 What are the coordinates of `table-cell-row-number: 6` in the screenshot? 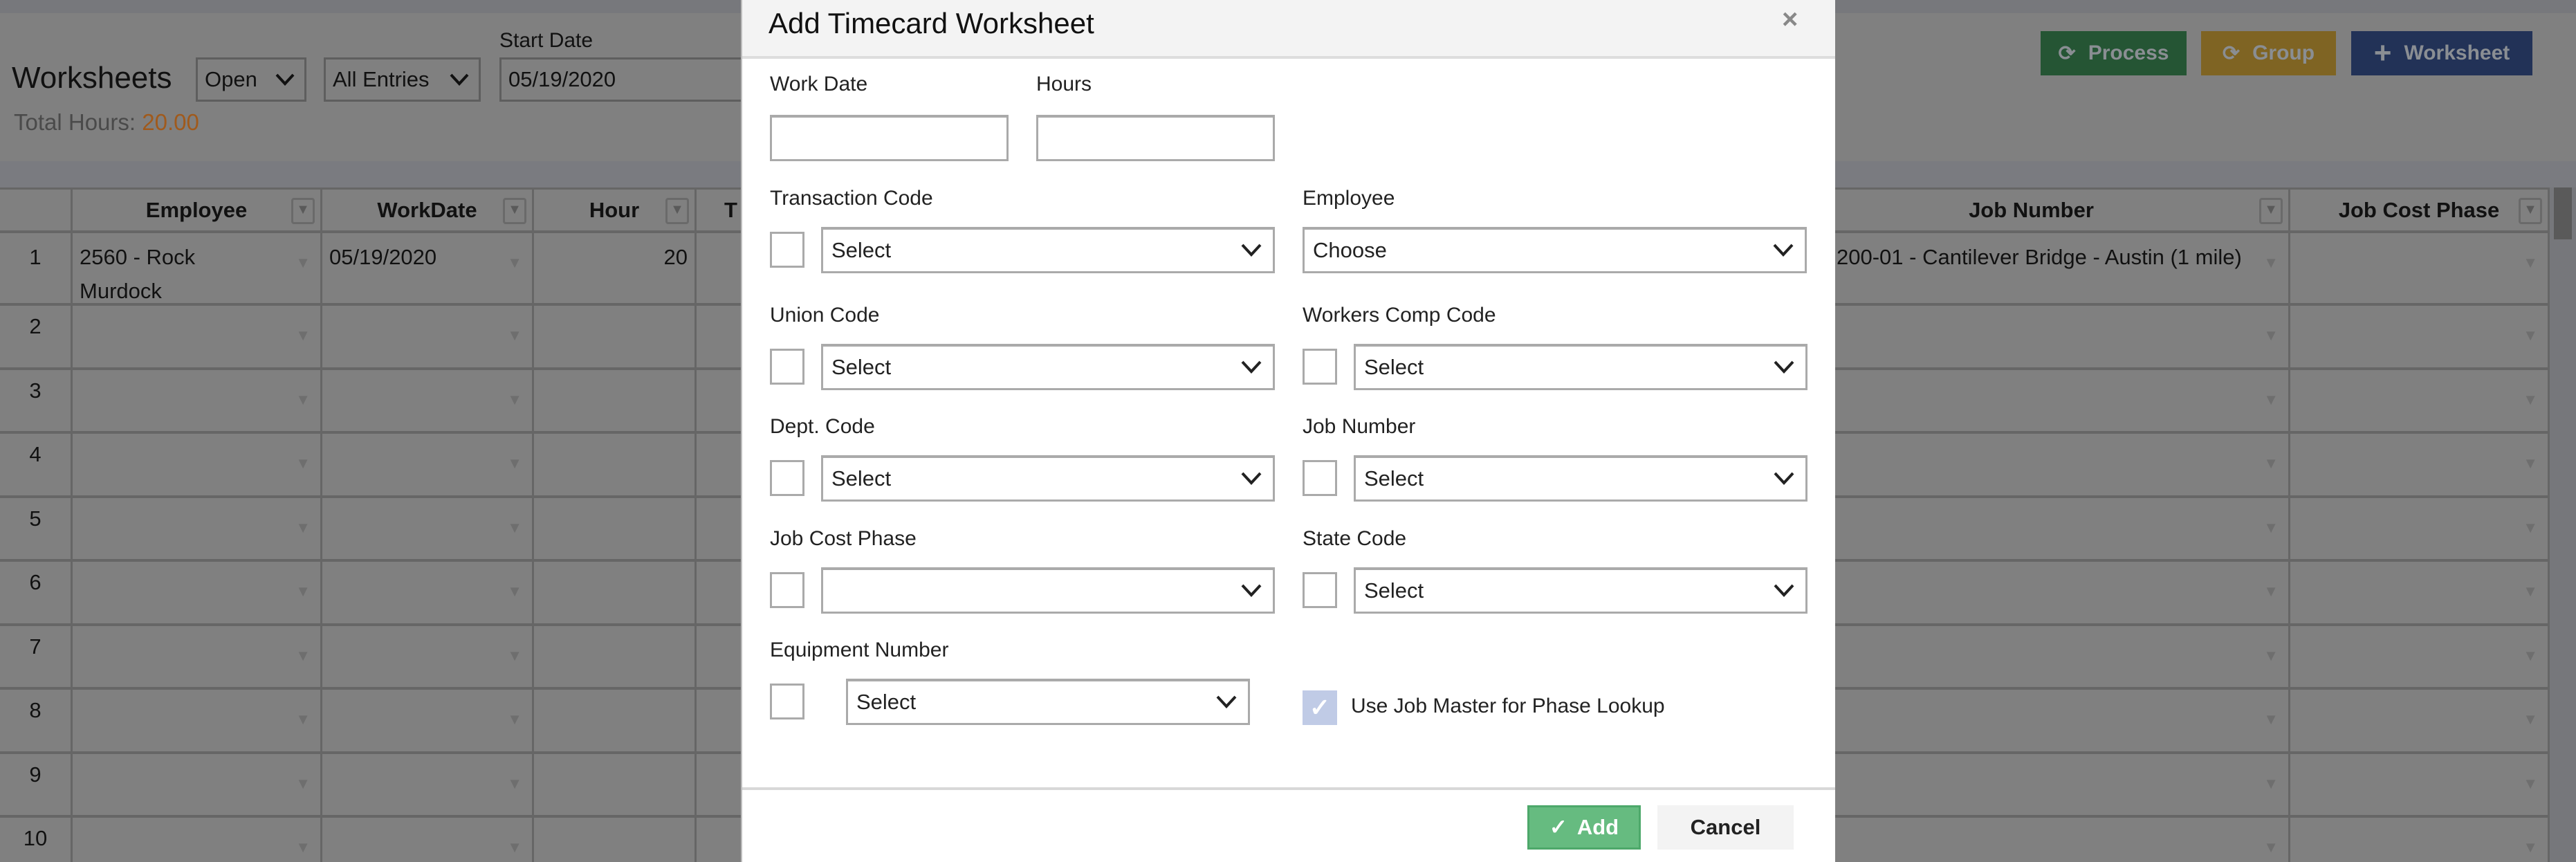 It's located at (36, 594).